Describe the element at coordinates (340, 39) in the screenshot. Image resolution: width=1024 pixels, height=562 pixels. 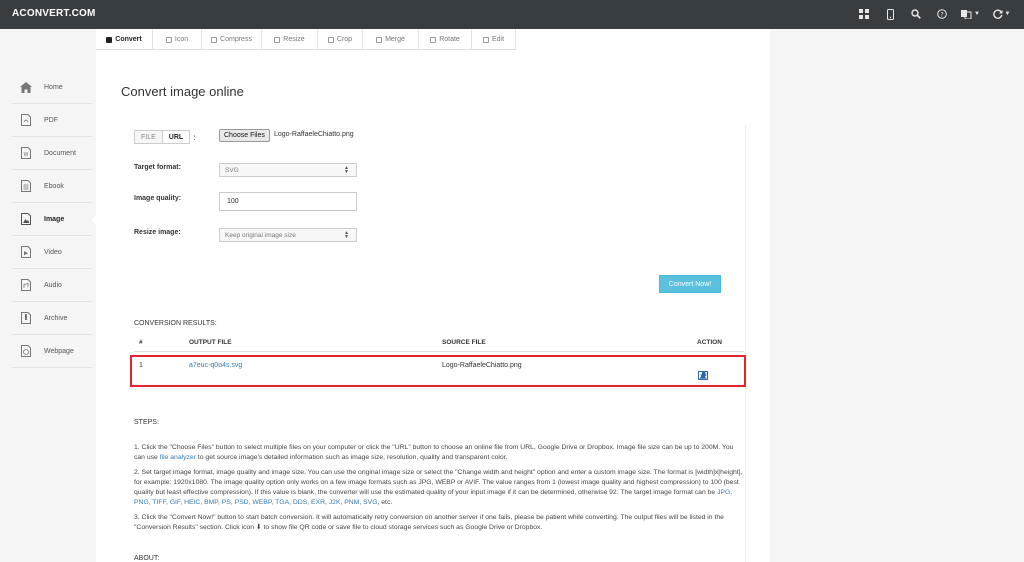
I see `tab-crop: Crop` at that location.